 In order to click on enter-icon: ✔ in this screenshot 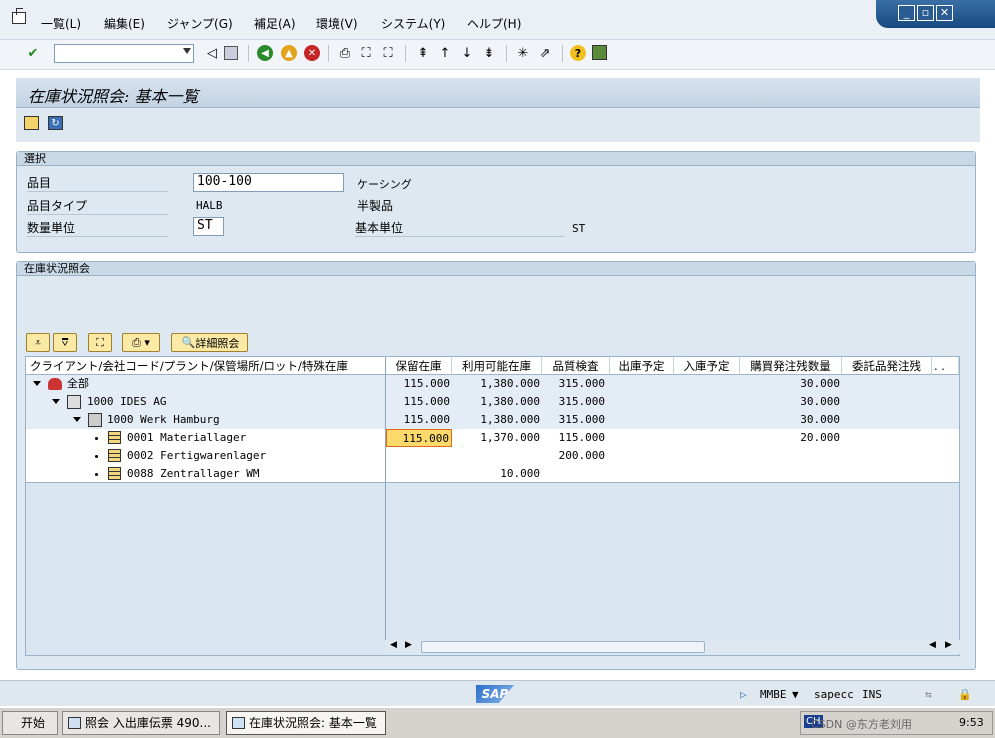, I will do `click(33, 53)`.